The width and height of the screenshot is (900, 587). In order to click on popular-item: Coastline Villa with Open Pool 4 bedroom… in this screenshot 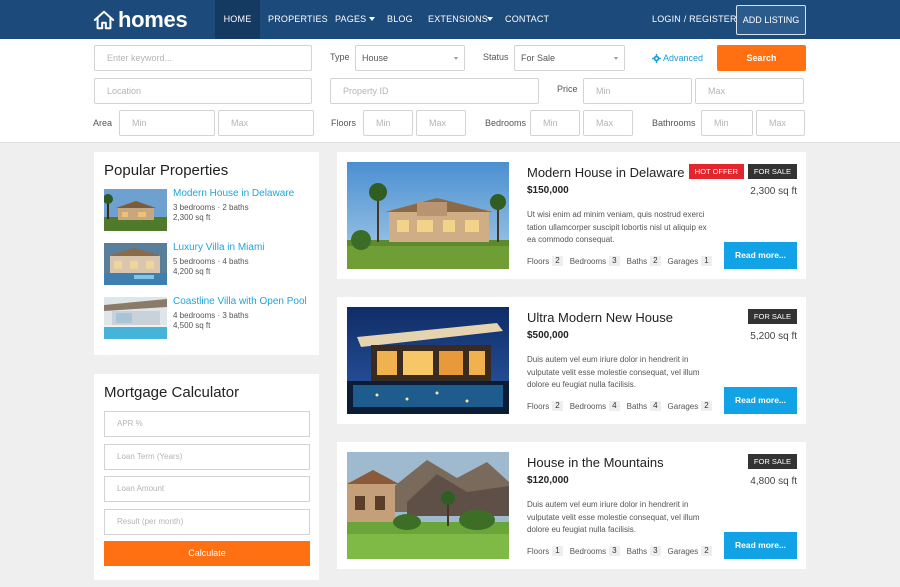, I will do `click(209, 318)`.